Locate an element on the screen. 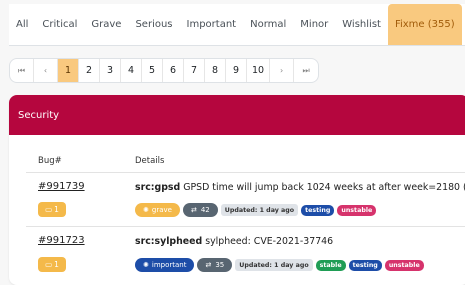 The height and width of the screenshot is (285, 465). column-details: Details is located at coordinates (150, 161).